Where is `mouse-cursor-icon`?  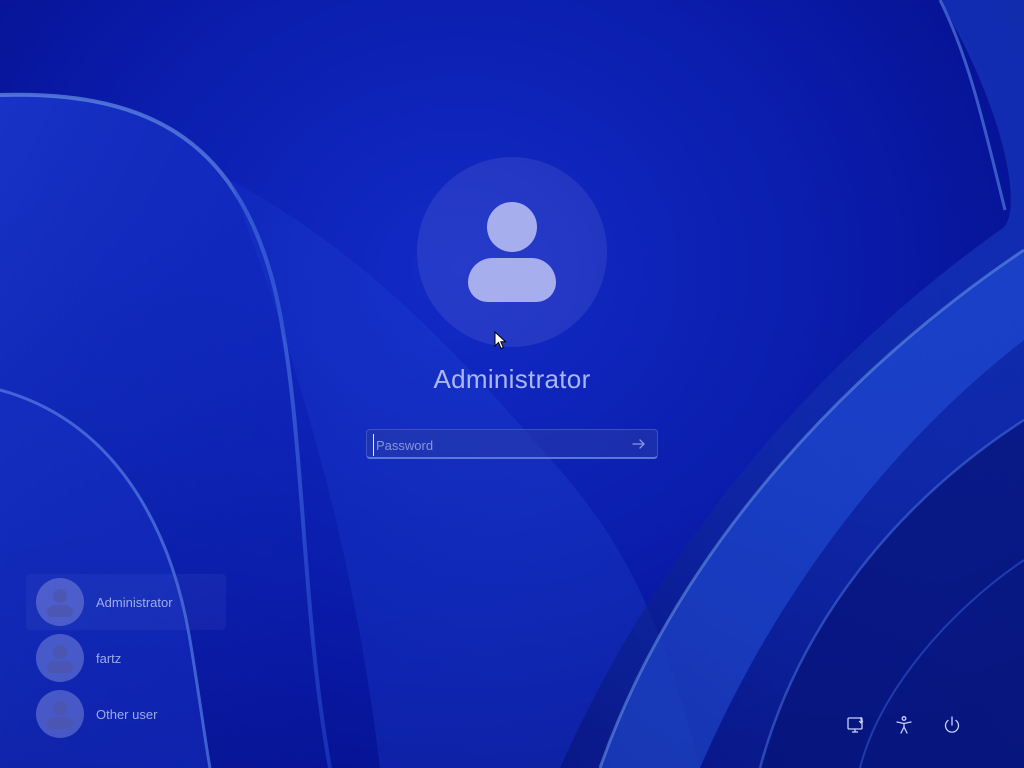 mouse-cursor-icon is located at coordinates (500, 340).